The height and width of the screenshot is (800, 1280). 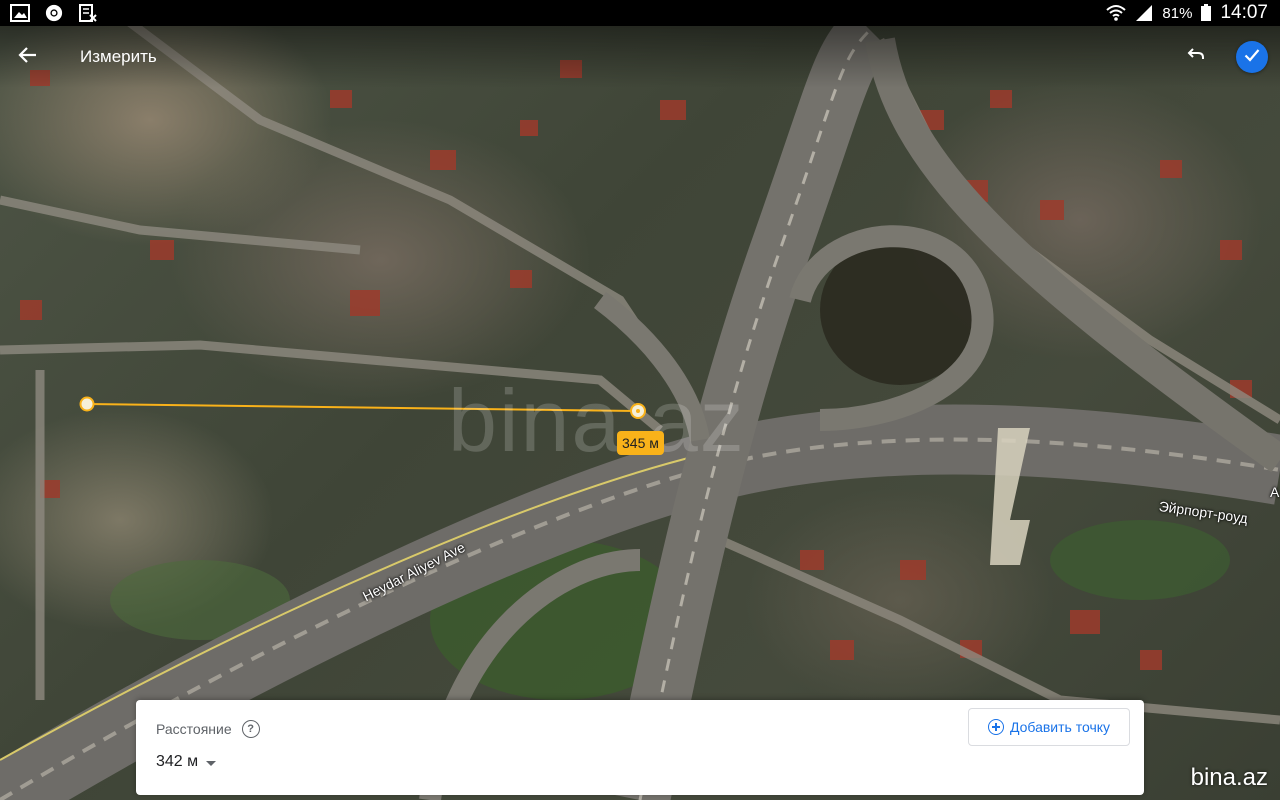 What do you see at coordinates (177, 761) in the screenshot?
I see `distance-value: 342 м` at bounding box center [177, 761].